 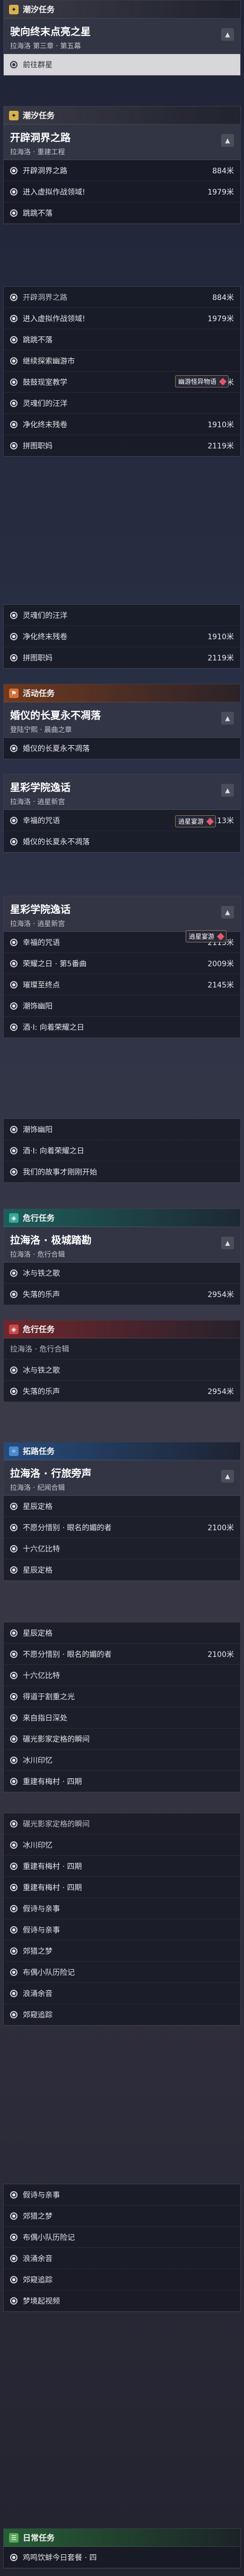 I want to click on objective-row: 璀璨至终点 2145米, so click(x=122, y=984).